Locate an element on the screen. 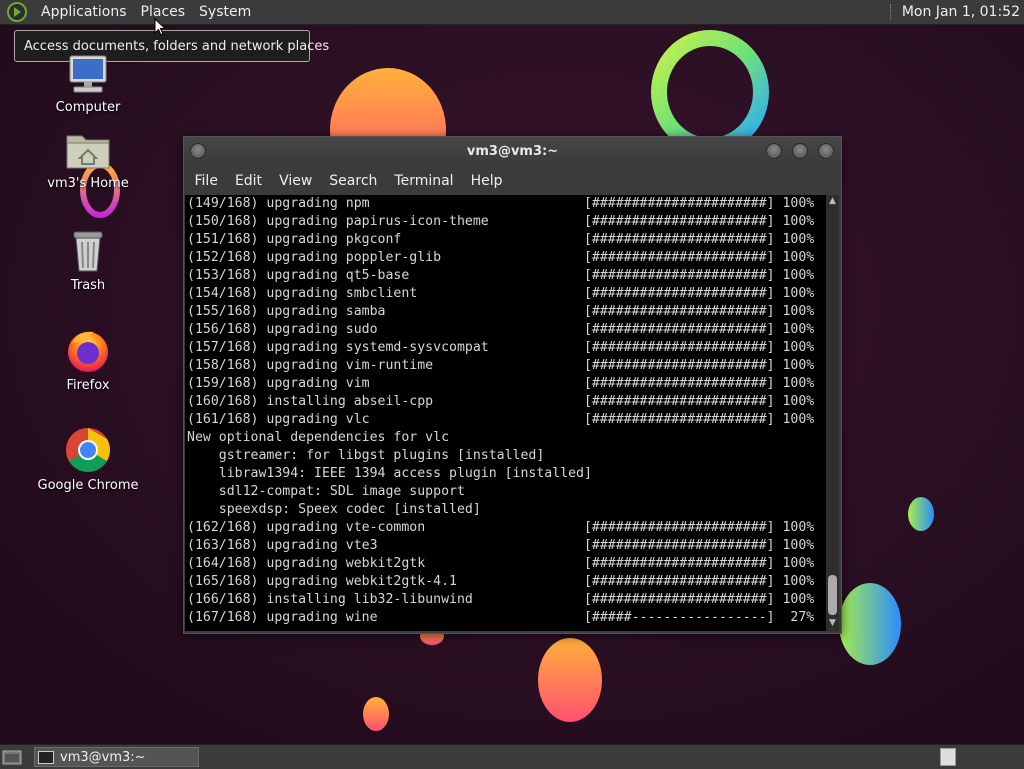 The width and height of the screenshot is (1024, 769). desktop-icon-trash: Trash is located at coordinates (88, 260).